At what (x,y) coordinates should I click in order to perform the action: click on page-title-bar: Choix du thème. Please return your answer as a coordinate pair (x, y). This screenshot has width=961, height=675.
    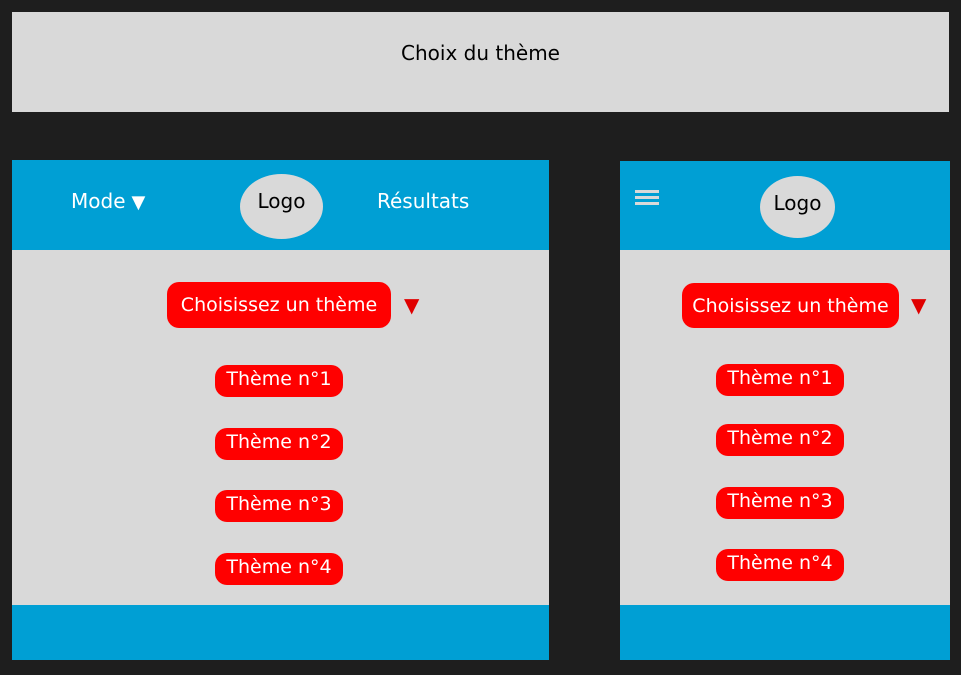
    Looking at the image, I should click on (480, 62).